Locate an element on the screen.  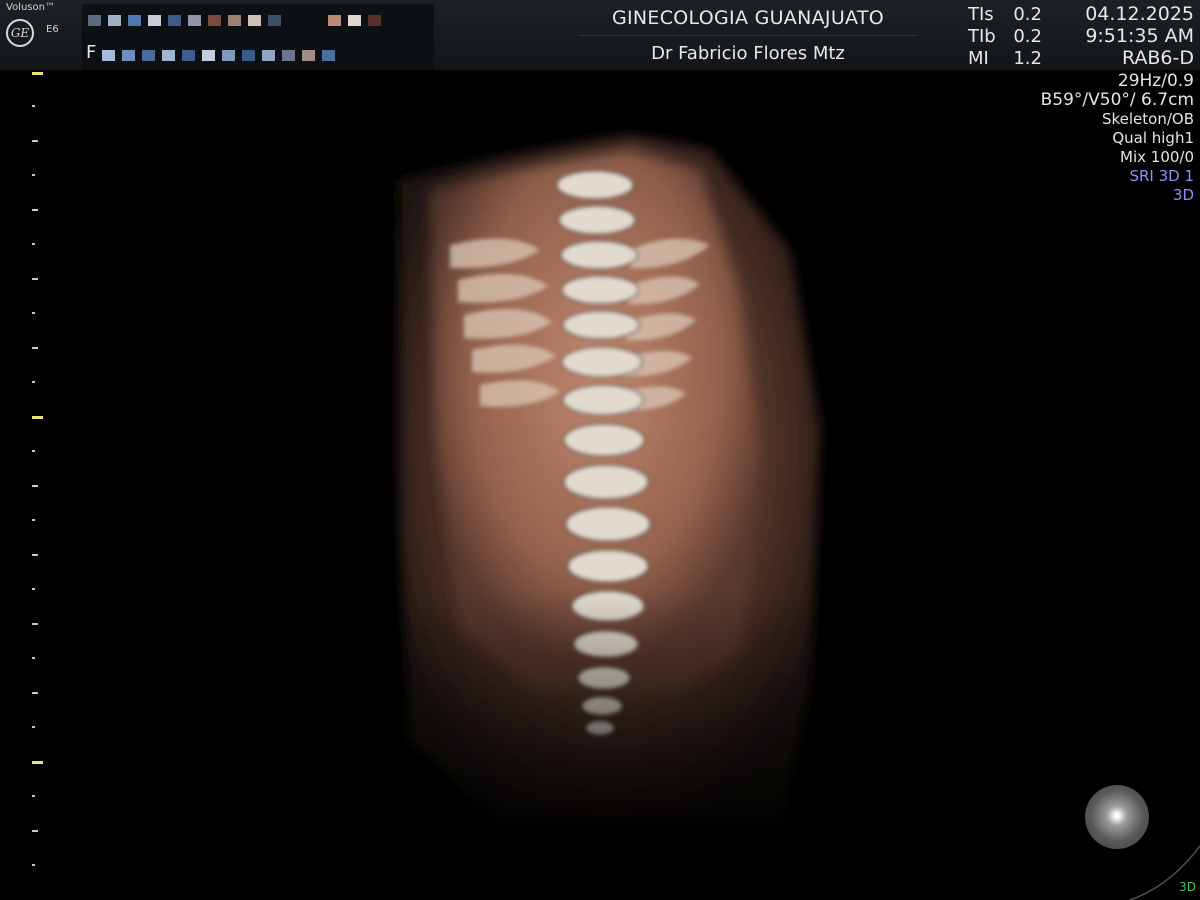
param-tib: TIb 0.2 is located at coordinates (1005, 37).